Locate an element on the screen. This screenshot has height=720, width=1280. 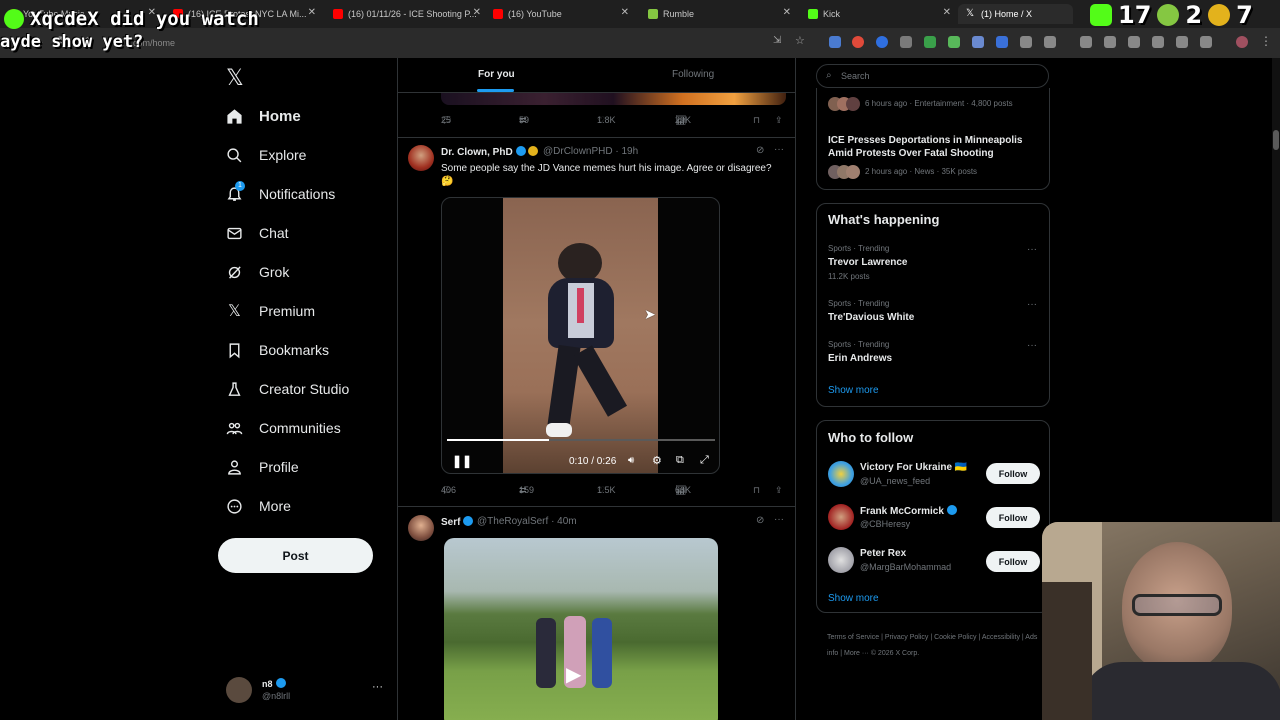
video-player: ❚❚ 0:10 / 0:26 🔊︎ ⚙ ⧉ ⤢ is located at coordinates (580, 335).